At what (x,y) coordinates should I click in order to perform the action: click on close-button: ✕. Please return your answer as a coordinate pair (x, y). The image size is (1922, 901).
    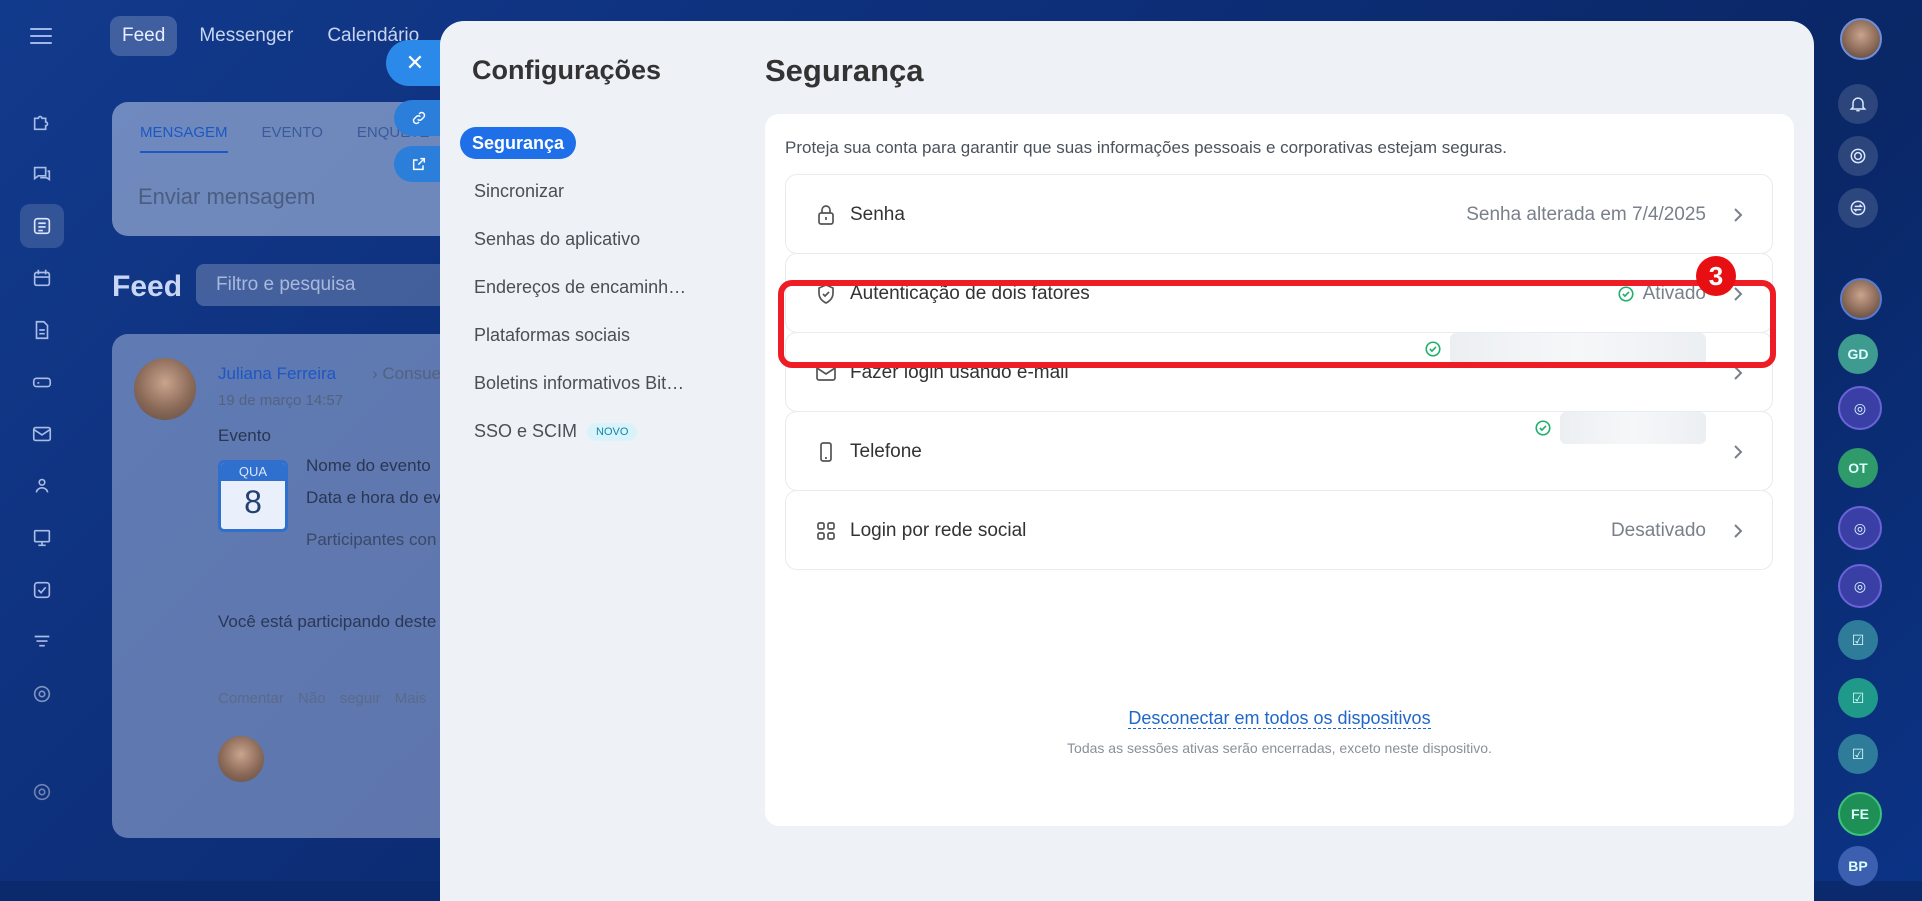
    Looking at the image, I should click on (415, 63).